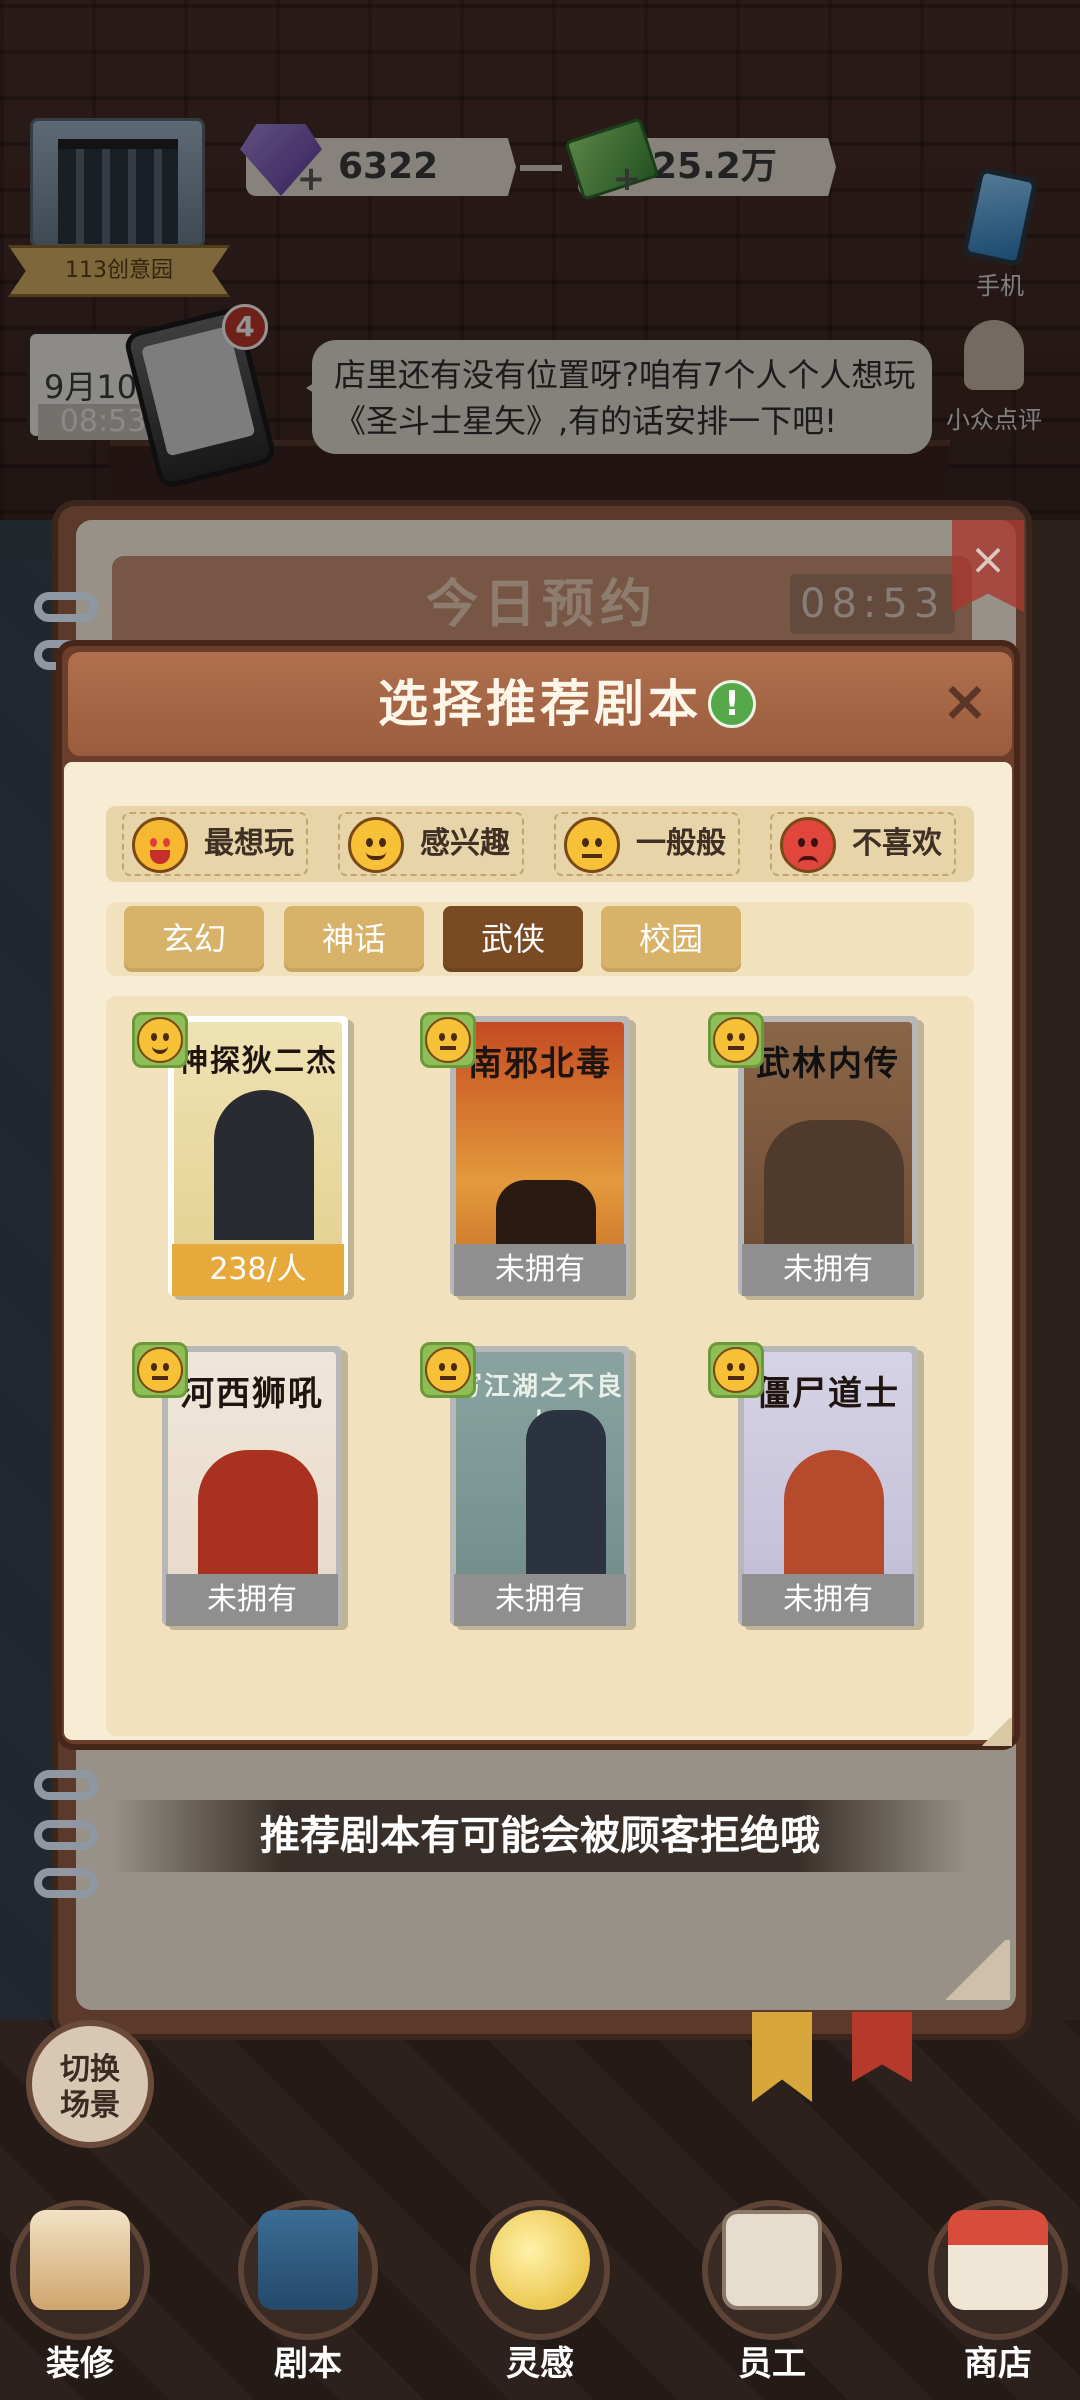  What do you see at coordinates (354, 939) in the screenshot?
I see `tab-mythology: 神话` at bounding box center [354, 939].